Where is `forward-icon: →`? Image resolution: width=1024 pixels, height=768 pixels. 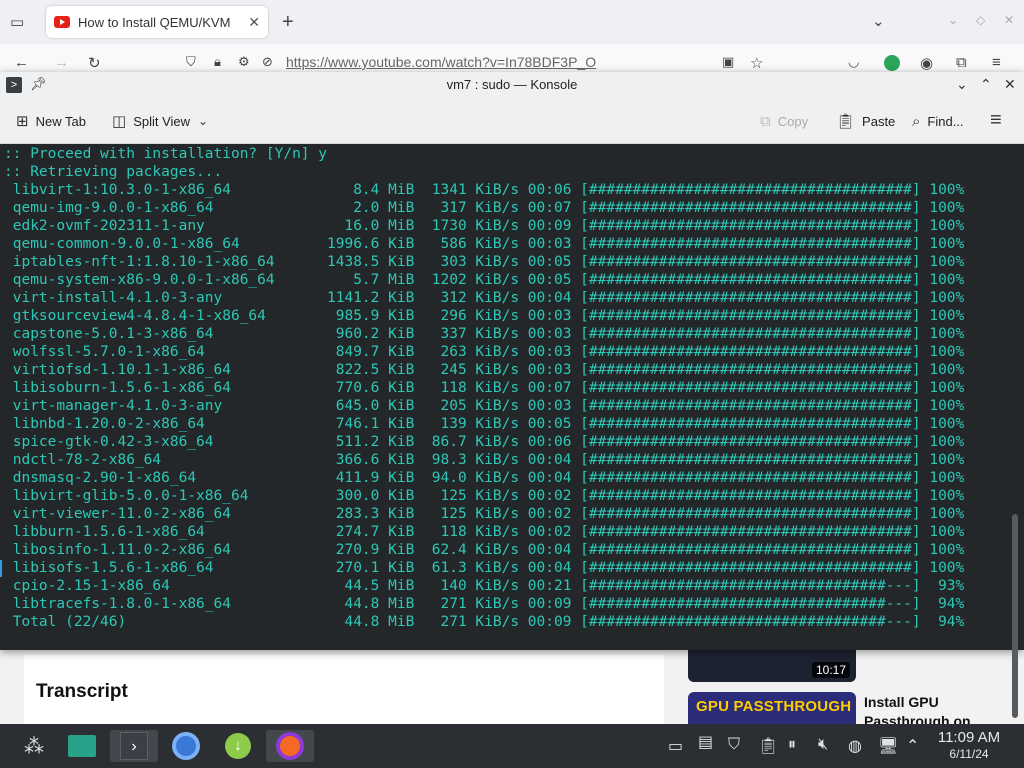
forward-icon: → is located at coordinates (61, 62).